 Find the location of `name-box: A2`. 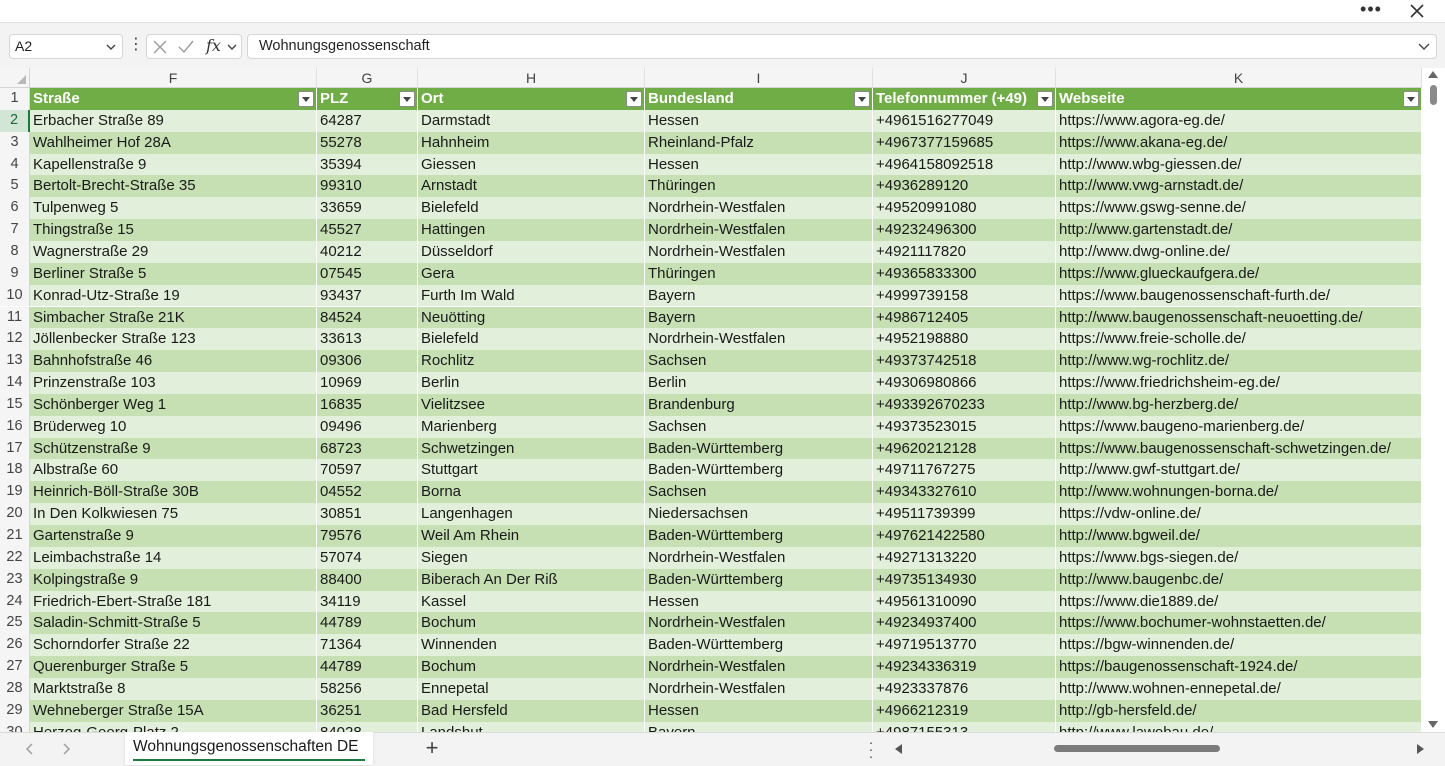

name-box: A2 is located at coordinates (66, 46).